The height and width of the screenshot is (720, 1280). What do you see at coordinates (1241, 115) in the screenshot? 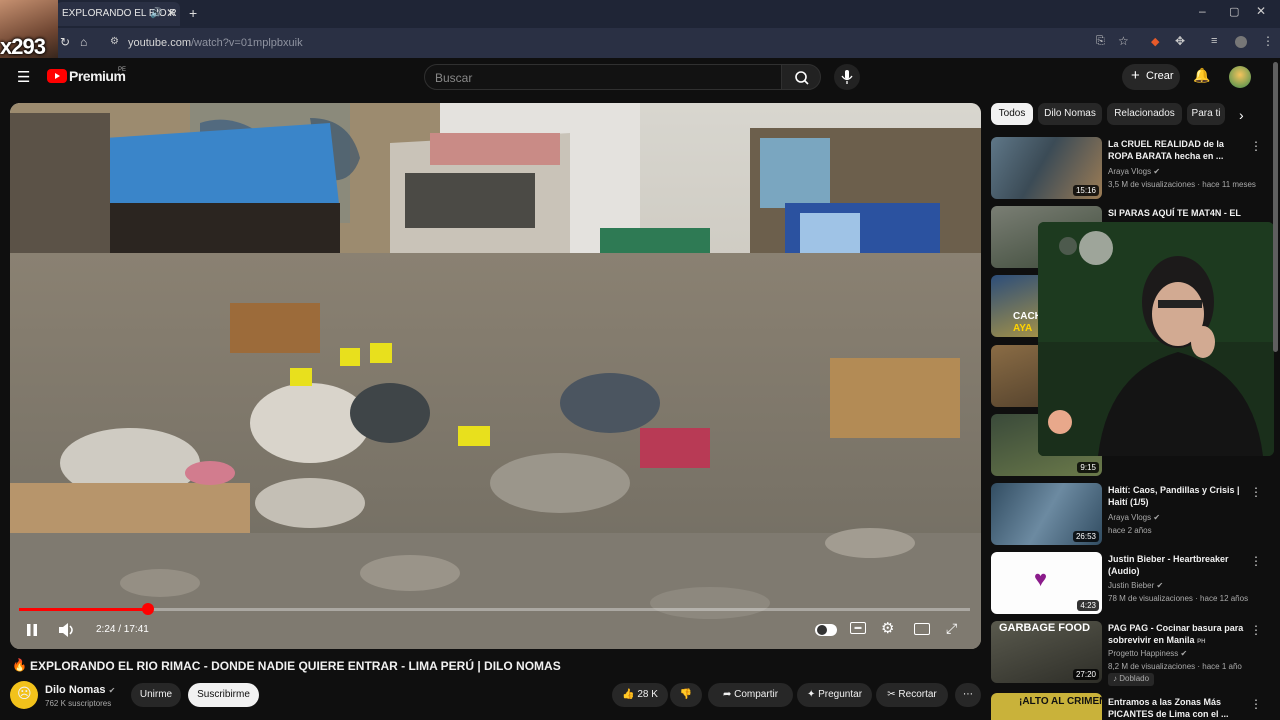
I see `chips-next-icon: ›` at bounding box center [1241, 115].